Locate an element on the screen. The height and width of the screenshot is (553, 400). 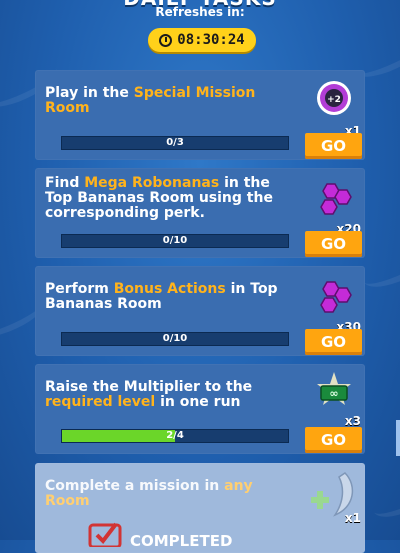
reward-count: x3 is located at coordinates (352, 421).